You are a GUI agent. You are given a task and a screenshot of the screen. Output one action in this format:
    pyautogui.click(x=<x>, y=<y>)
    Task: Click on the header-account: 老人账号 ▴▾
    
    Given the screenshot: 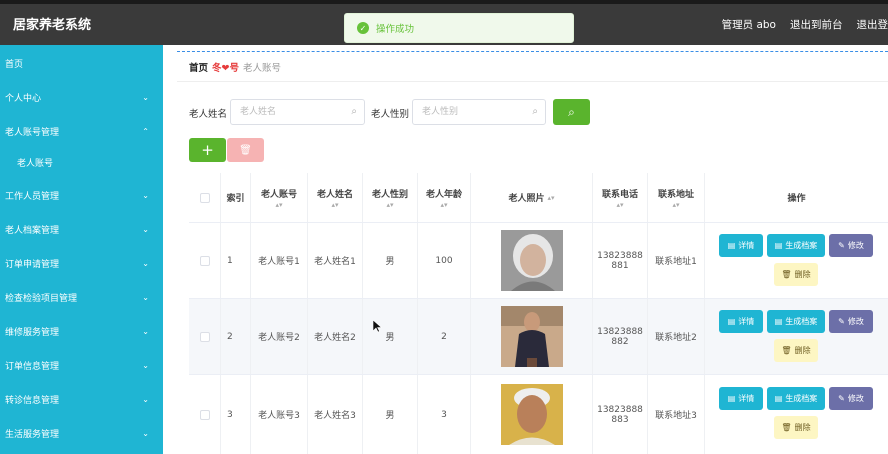 What is the action you would take?
    pyautogui.click(x=279, y=197)
    